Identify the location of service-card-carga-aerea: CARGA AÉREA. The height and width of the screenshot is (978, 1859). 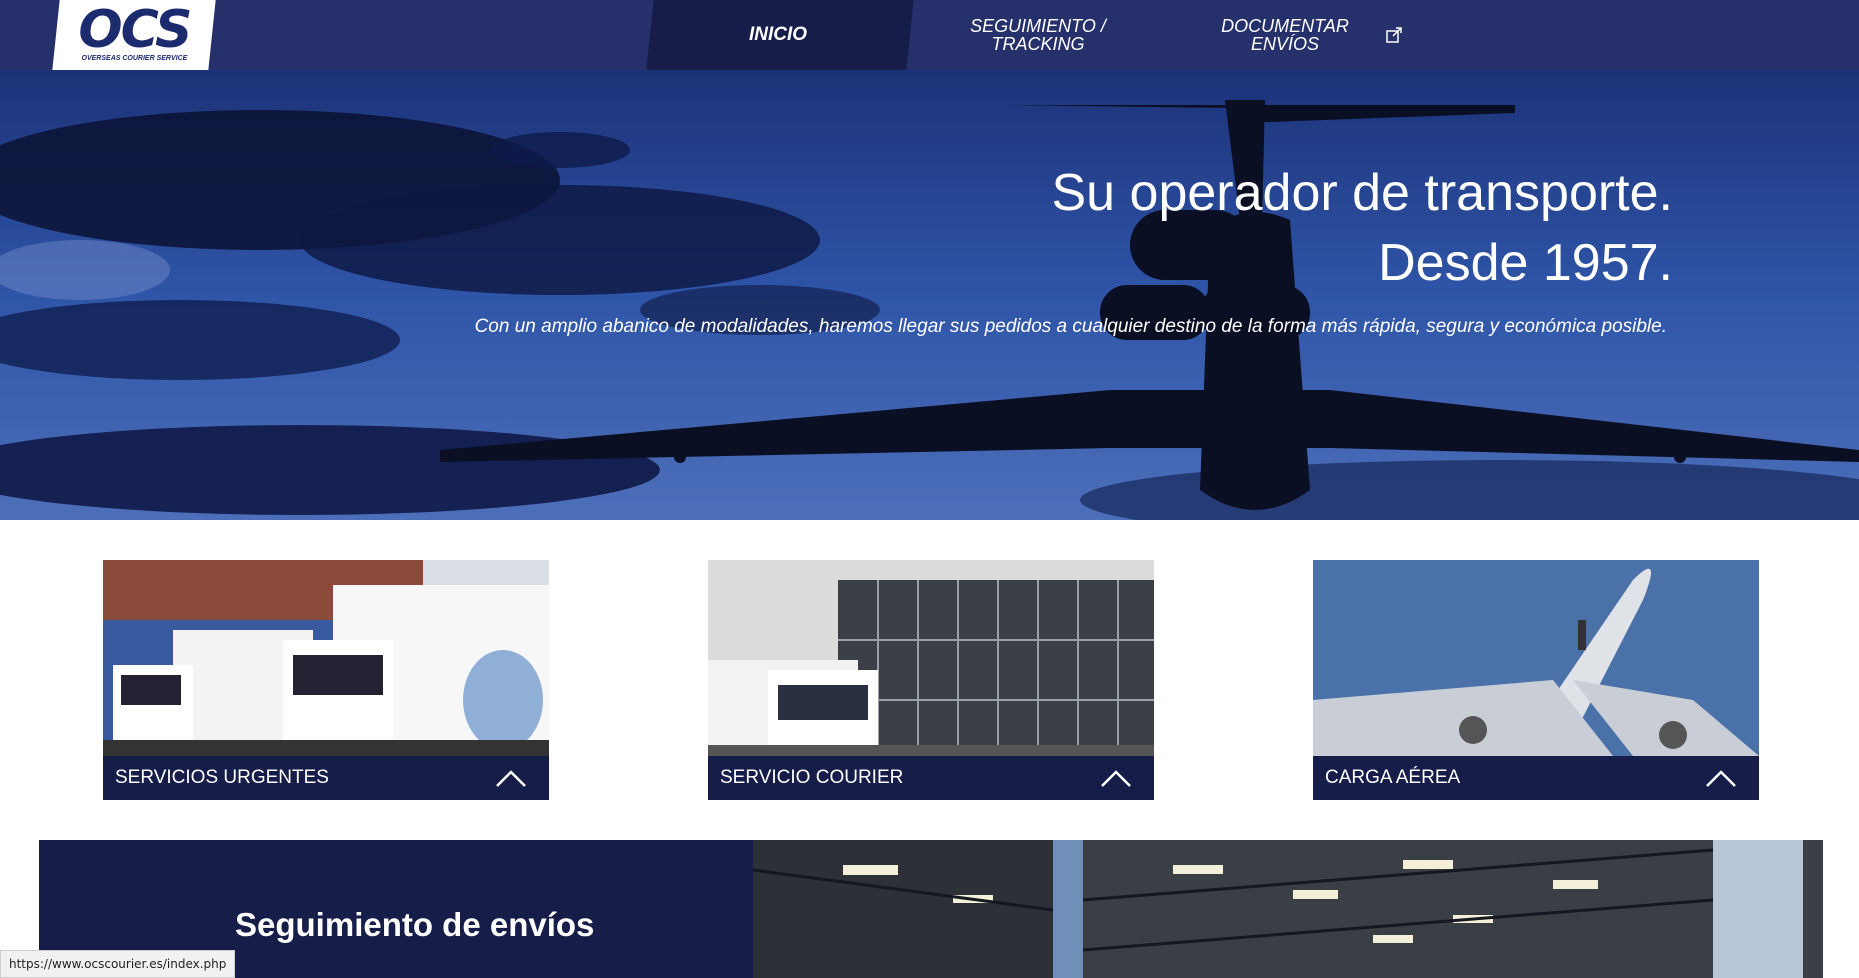
(1536, 680).